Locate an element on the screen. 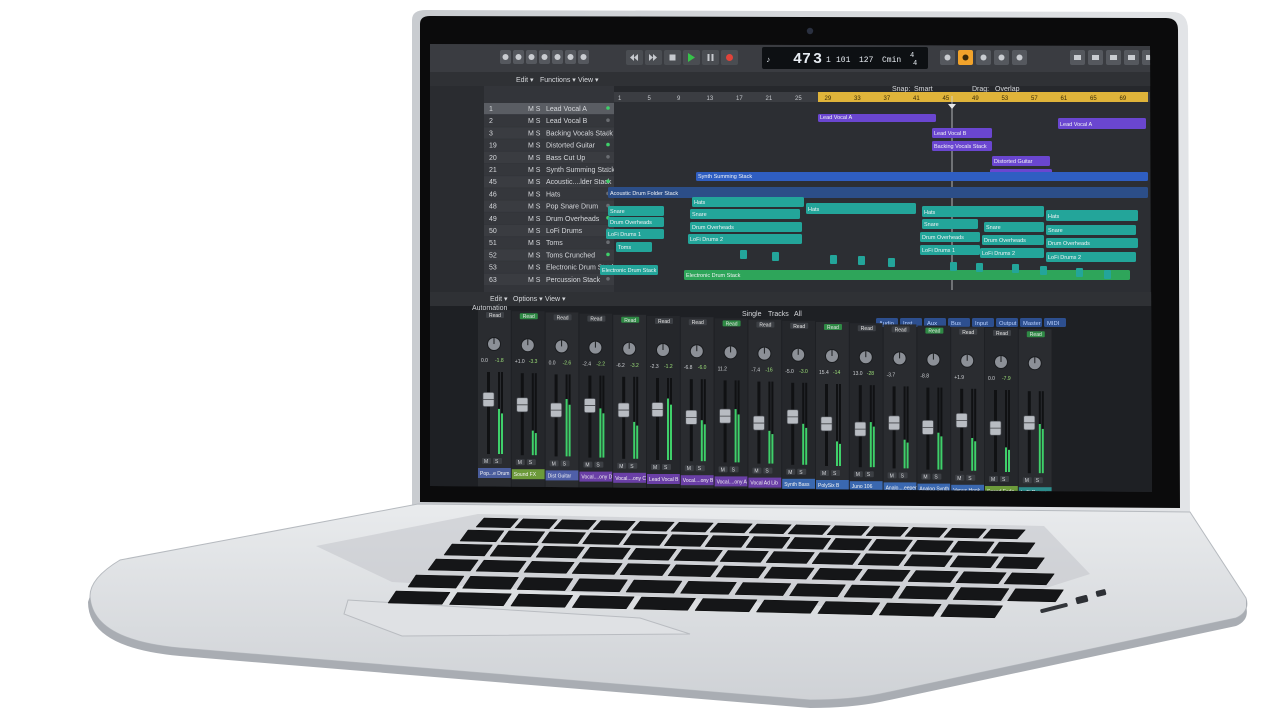 The image size is (1280, 720). menu-edit: Edit ▾ is located at coordinates (525, 80).